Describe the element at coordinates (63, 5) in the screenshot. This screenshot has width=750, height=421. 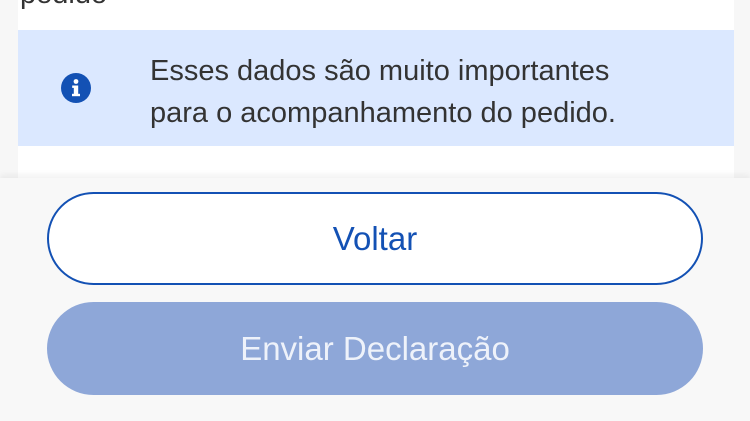
I see `cut-off-text: pedido` at that location.